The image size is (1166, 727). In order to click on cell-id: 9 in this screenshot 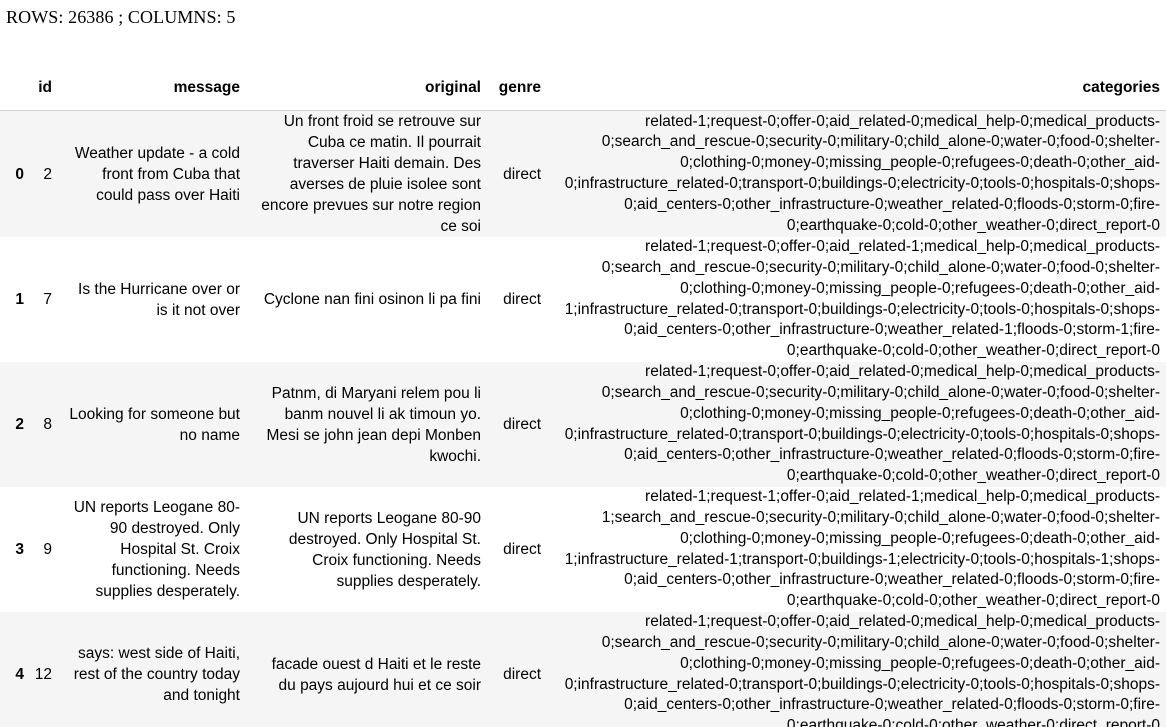, I will do `click(43, 549)`.